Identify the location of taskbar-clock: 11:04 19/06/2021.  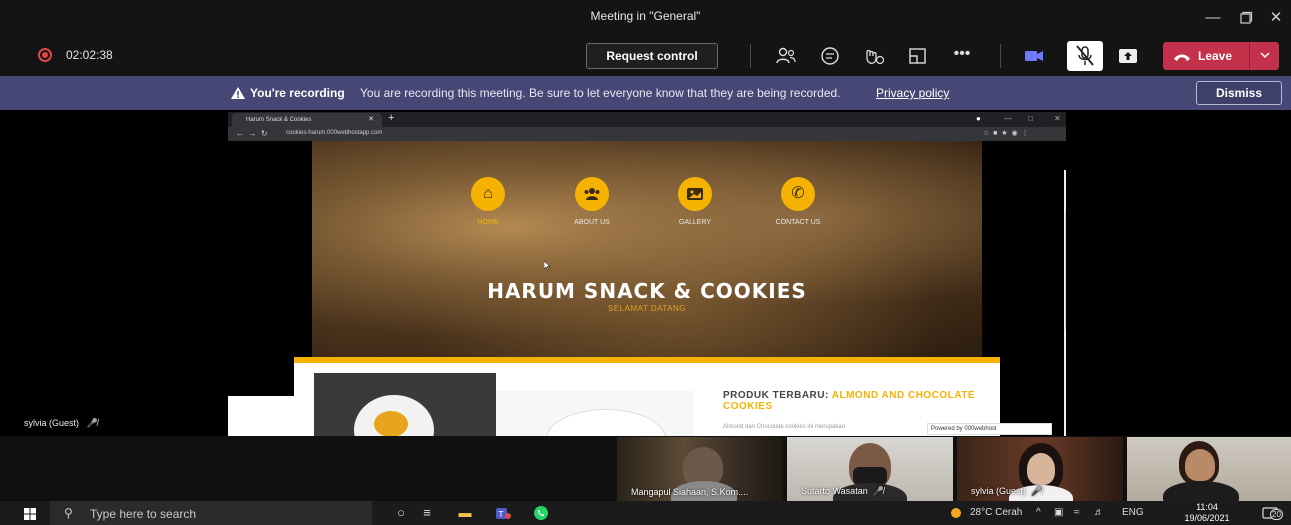
(1207, 513).